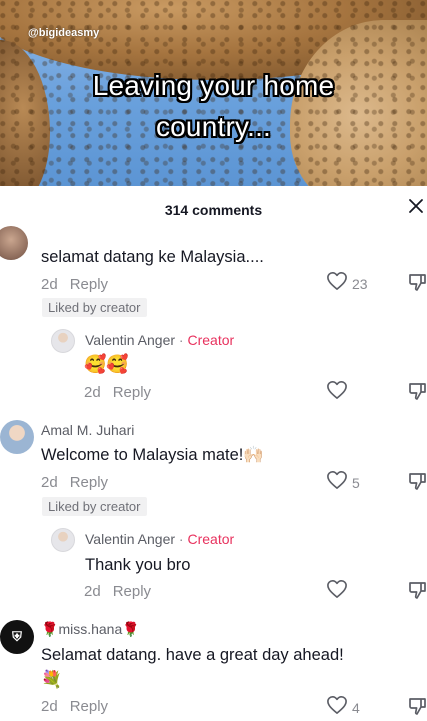 Image resolution: width=427 pixels, height=721 pixels. Describe the element at coordinates (360, 283) in the screenshot. I see `like-count: 23` at that location.